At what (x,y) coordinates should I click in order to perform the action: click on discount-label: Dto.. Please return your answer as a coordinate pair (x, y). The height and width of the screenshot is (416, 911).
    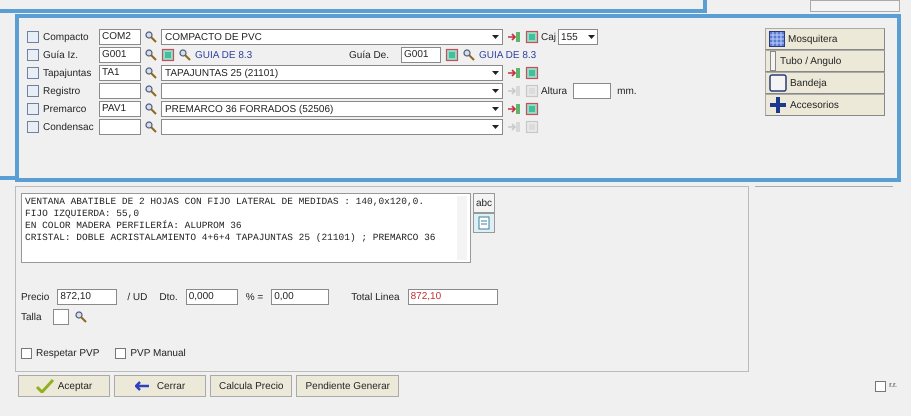
    Looking at the image, I should click on (168, 297).